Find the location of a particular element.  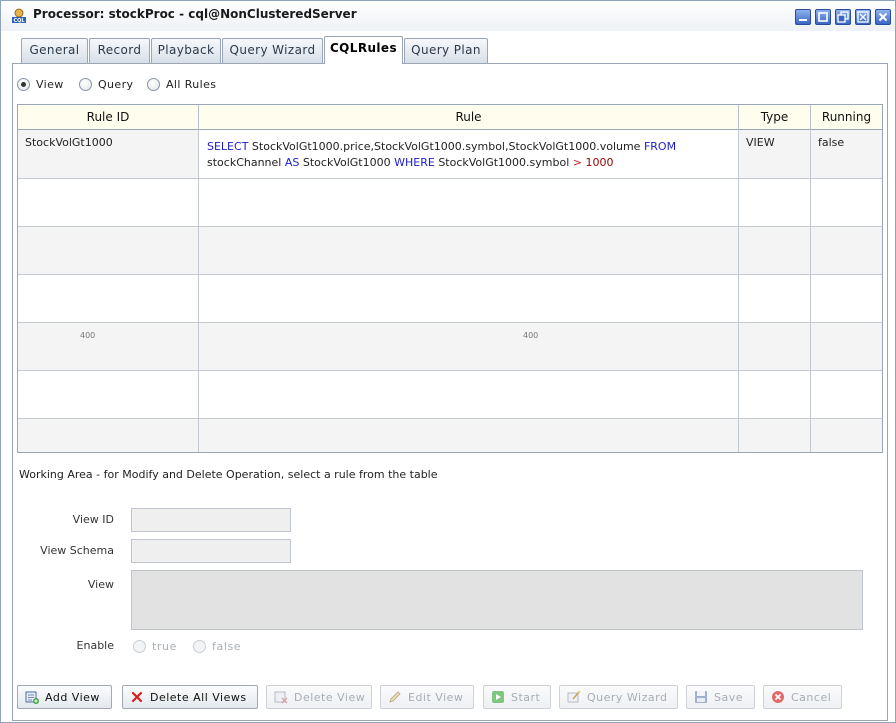

view-id-label: View ID is located at coordinates (93, 519).